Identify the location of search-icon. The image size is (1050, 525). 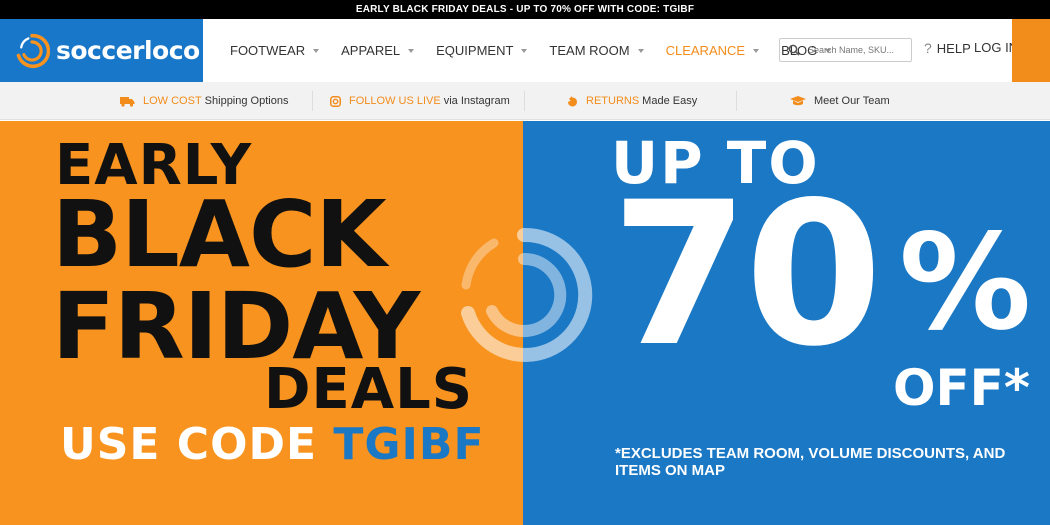
(794, 50).